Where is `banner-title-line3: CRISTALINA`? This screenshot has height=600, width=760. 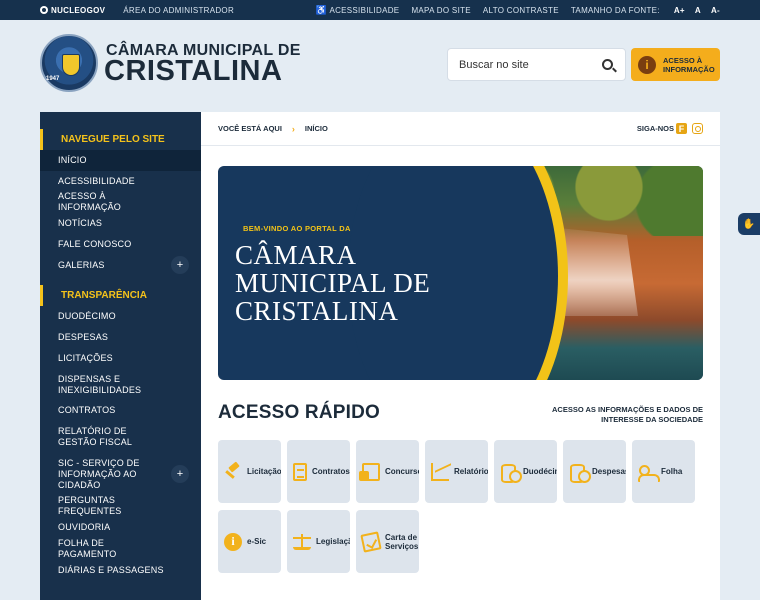
banner-title-line3: CRISTALINA is located at coordinates (317, 311).